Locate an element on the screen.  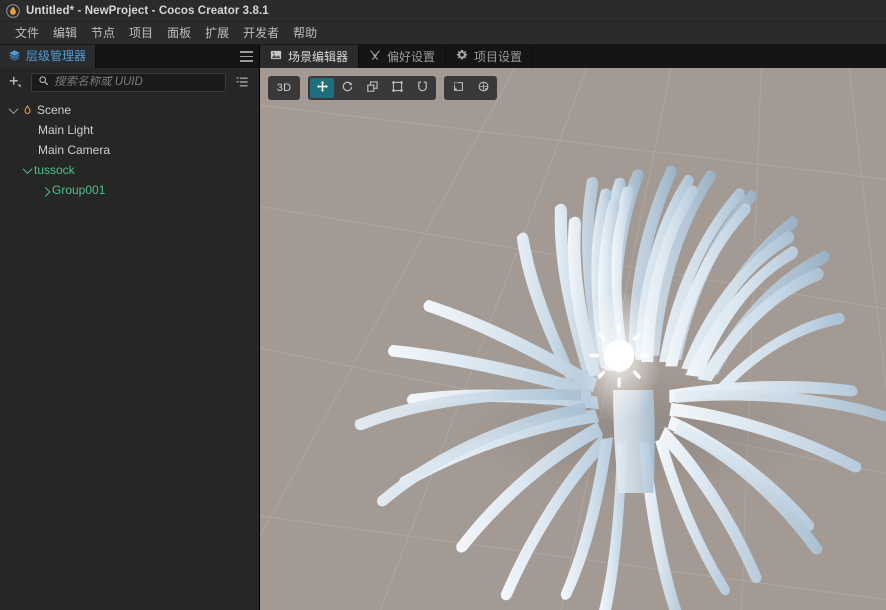
tools-icon is located at coordinates (375, 56).